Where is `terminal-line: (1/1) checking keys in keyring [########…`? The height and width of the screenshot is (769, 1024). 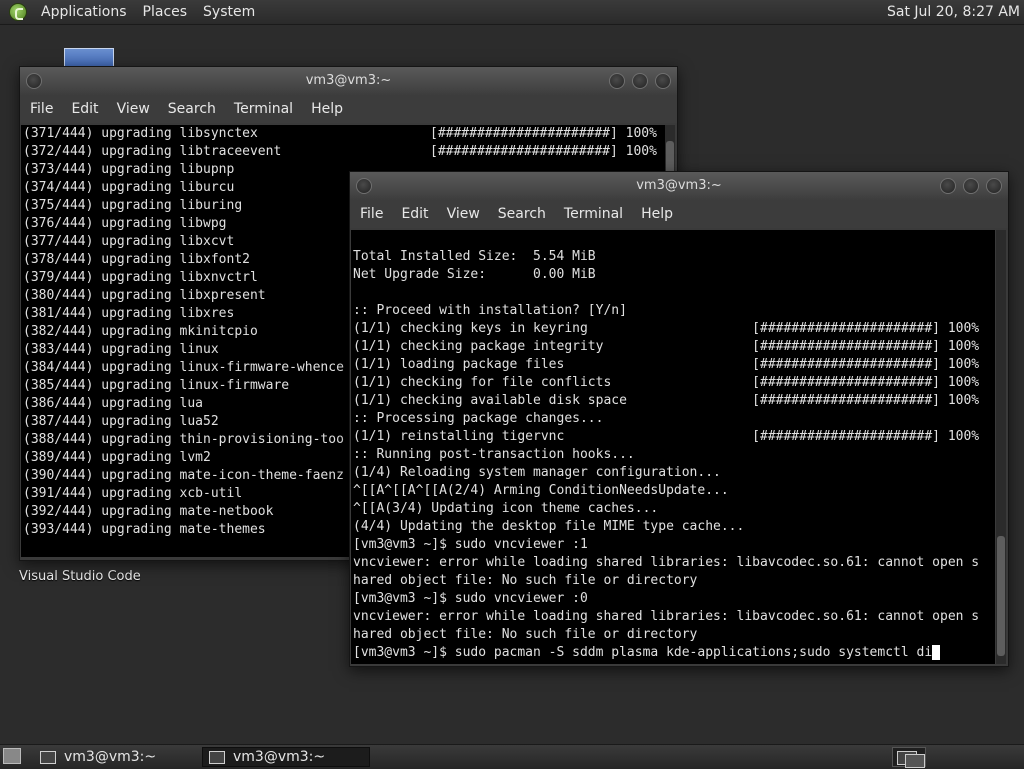 terminal-line: (1/1) checking keys in keyring [########… is located at coordinates (666, 328).